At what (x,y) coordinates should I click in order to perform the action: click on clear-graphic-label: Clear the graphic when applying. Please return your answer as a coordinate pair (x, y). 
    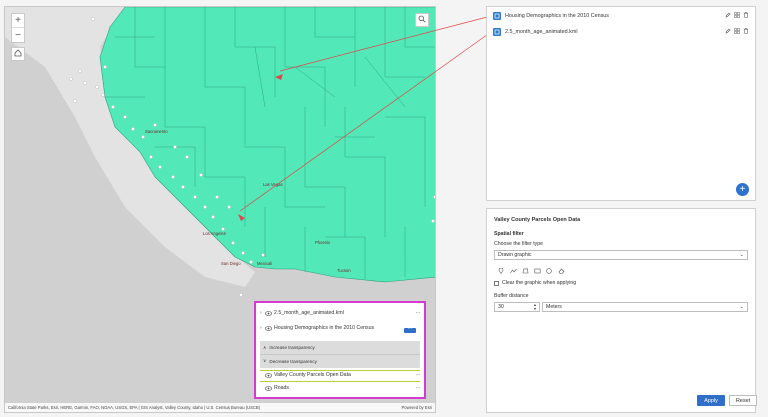
    Looking at the image, I should click on (539, 283).